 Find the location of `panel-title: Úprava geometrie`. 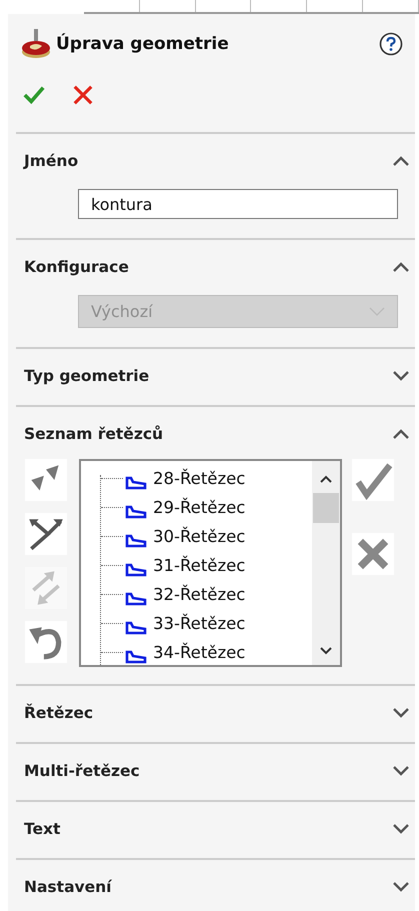

panel-title: Úprava geometrie is located at coordinates (143, 44).